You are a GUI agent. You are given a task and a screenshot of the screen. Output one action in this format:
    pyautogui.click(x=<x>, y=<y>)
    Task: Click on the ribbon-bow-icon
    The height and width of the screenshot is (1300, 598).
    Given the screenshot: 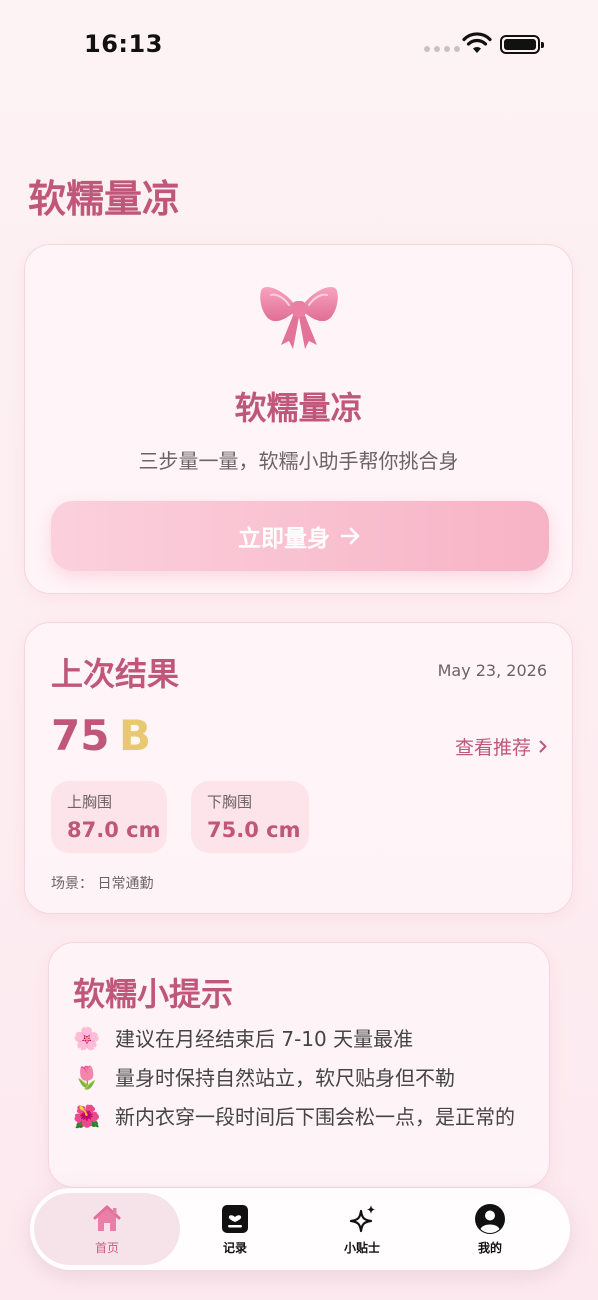 What is the action you would take?
    pyautogui.click(x=298, y=317)
    